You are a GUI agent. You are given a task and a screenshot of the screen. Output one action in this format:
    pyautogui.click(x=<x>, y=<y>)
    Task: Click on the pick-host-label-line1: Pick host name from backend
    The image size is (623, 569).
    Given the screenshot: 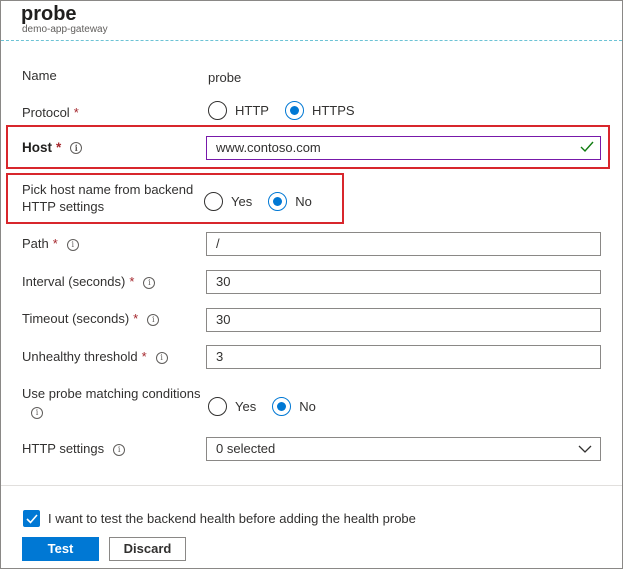 What is the action you would take?
    pyautogui.click(x=108, y=189)
    